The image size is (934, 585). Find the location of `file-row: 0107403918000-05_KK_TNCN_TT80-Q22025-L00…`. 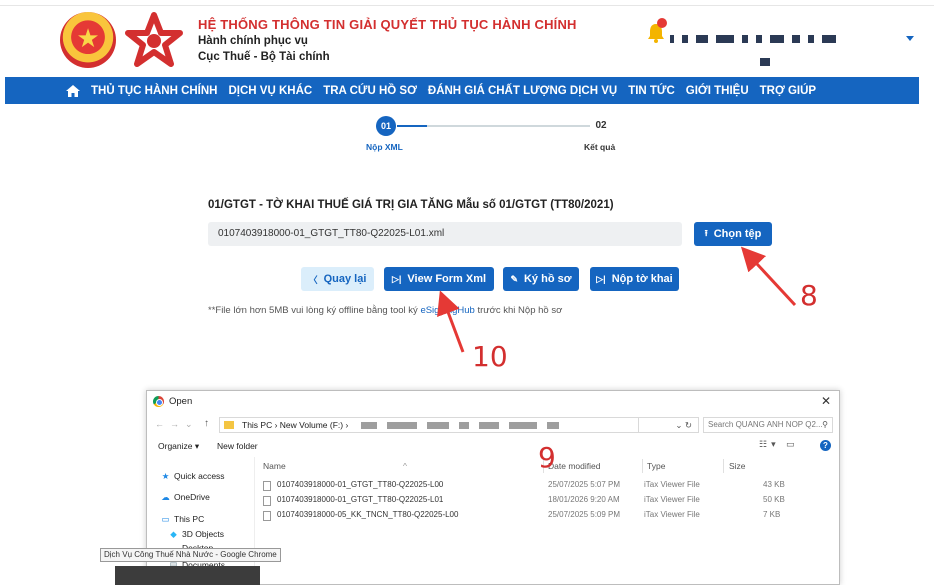

file-row: 0107403918000-05_KK_TNCN_TT80-Q22025-L00… is located at coordinates (523, 516).